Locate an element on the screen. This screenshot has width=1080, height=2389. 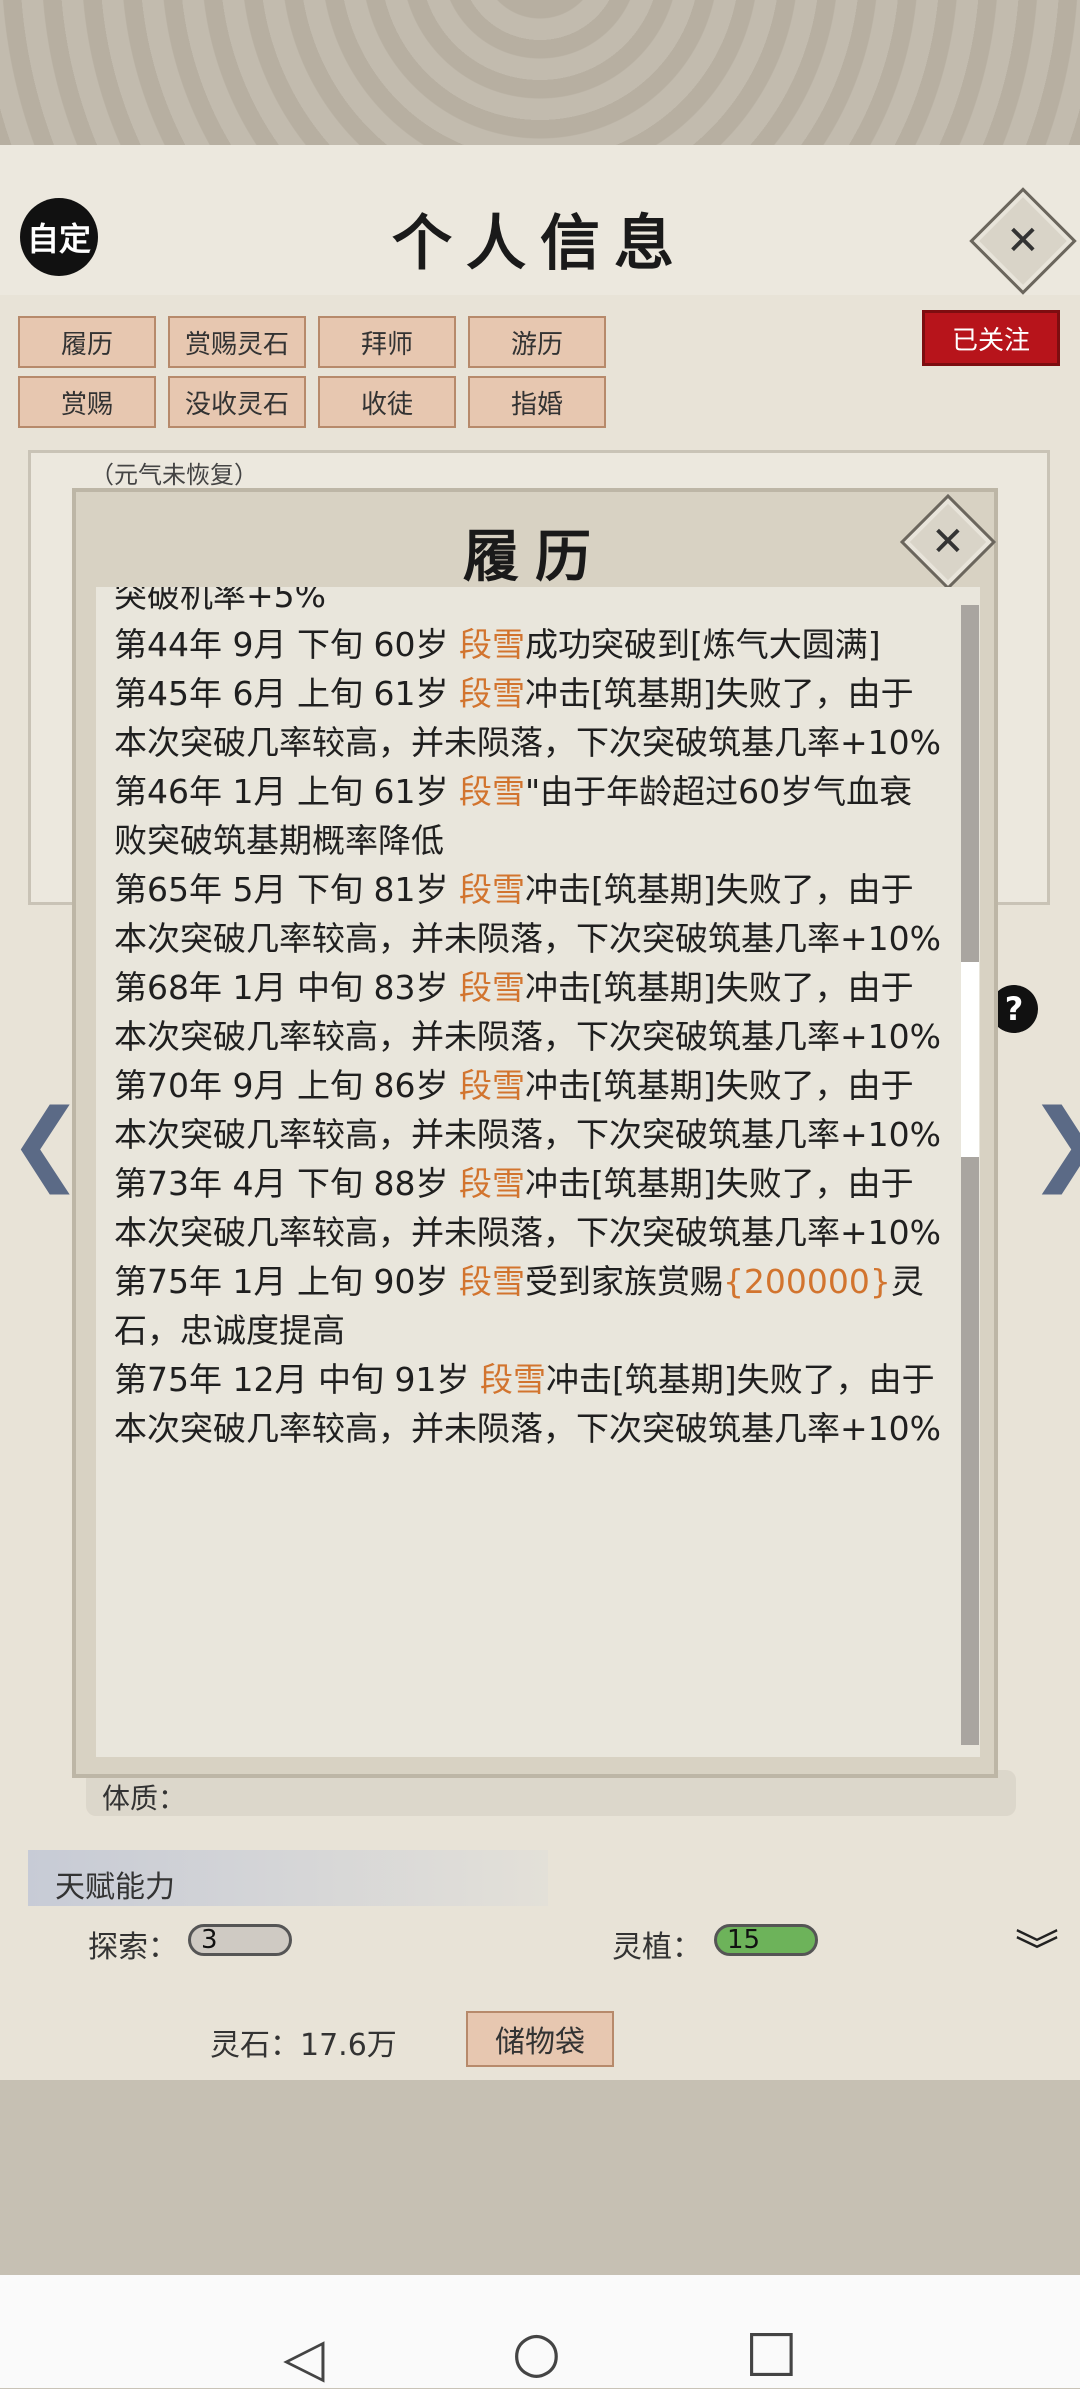
record-text: 受到家族赏赐 is located at coordinates (623, 1281).